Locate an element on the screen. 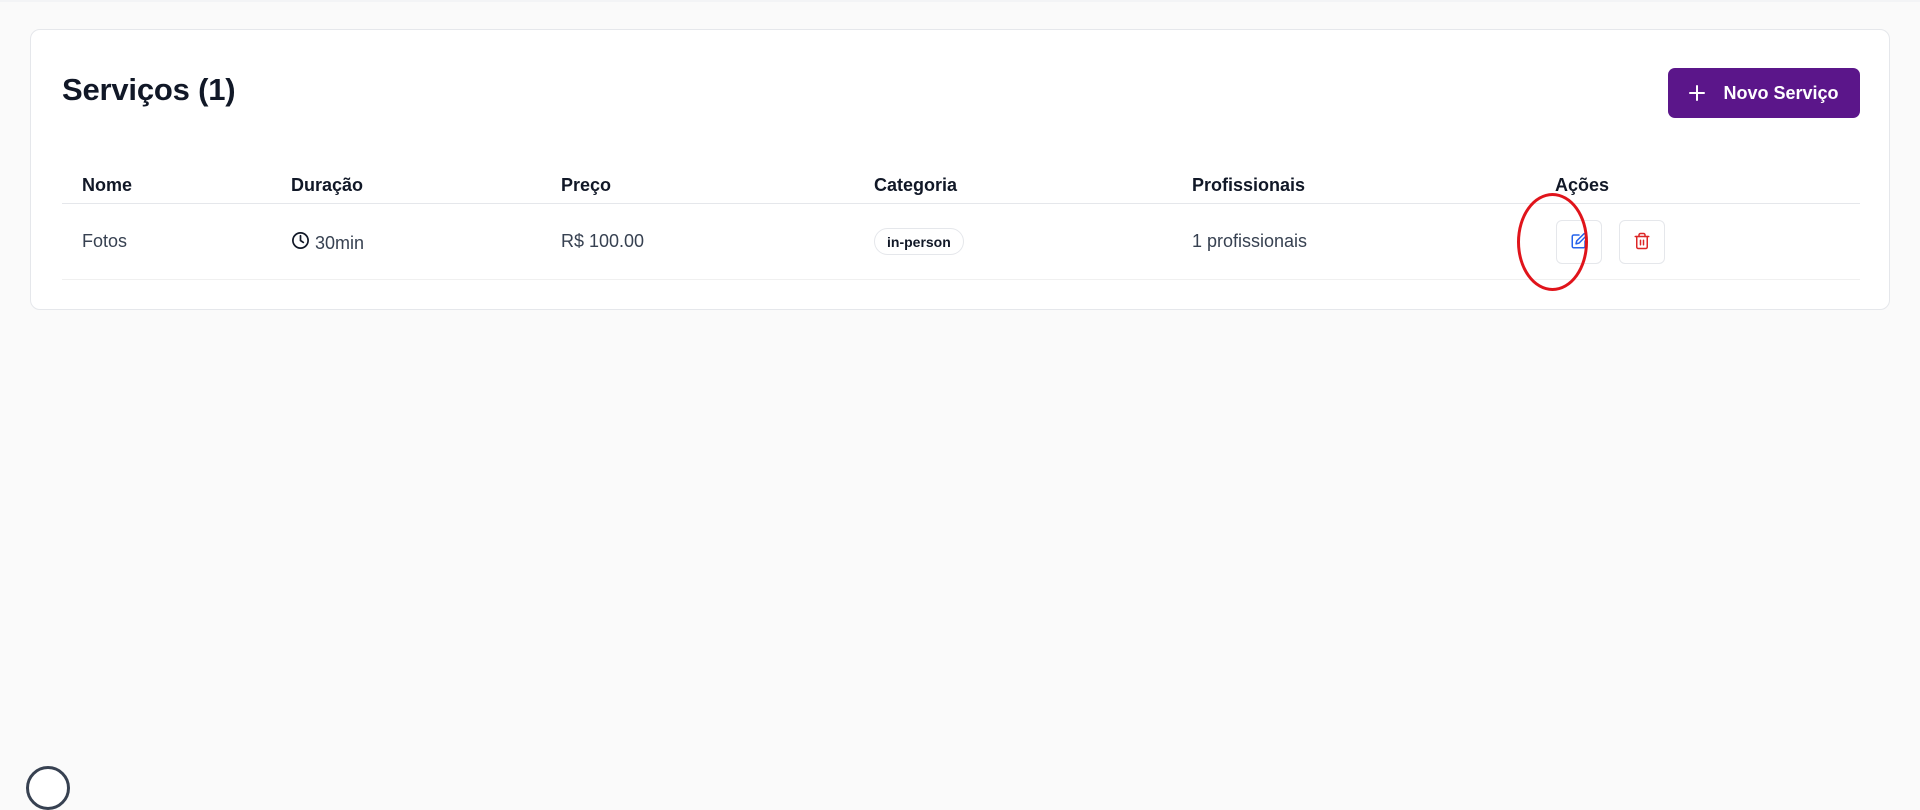 The width and height of the screenshot is (1920, 810). page-title: Serviços (1) is located at coordinates (149, 89).